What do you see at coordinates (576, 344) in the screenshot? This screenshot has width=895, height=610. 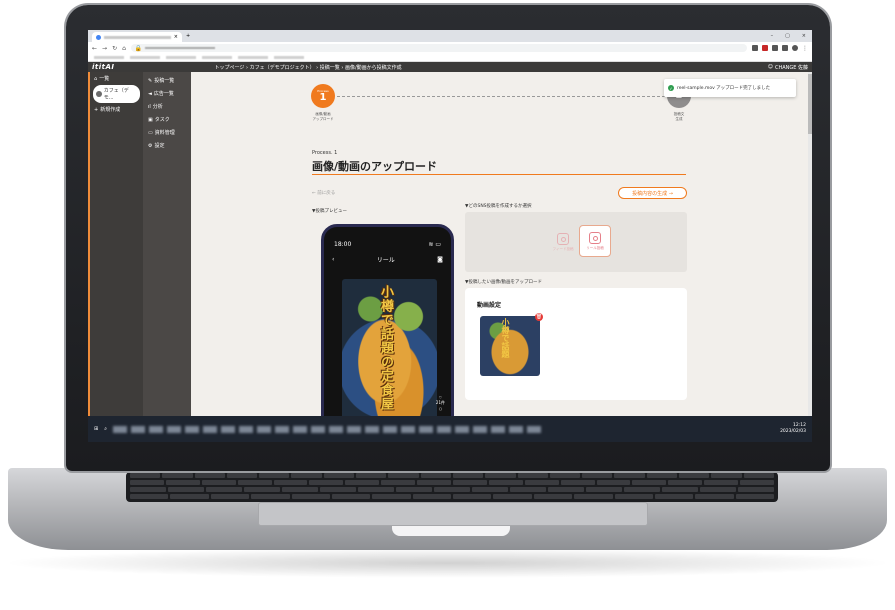 I see `upload-panel: 動画設定 小樽で話題 🗑` at bounding box center [576, 344].